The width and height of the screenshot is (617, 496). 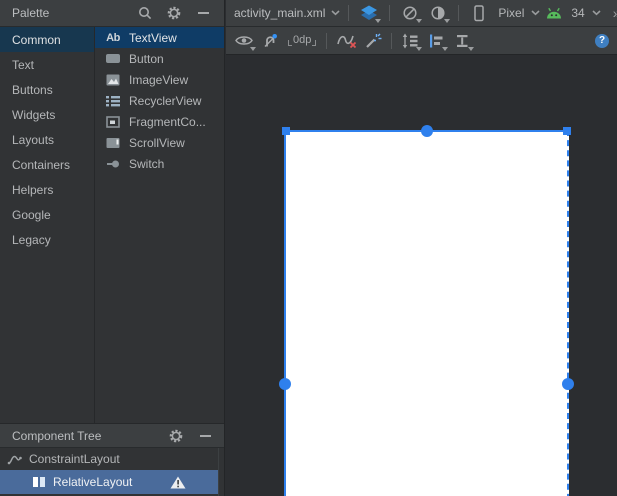 What do you see at coordinates (39, 482) in the screenshot?
I see `relativelayout-icon` at bounding box center [39, 482].